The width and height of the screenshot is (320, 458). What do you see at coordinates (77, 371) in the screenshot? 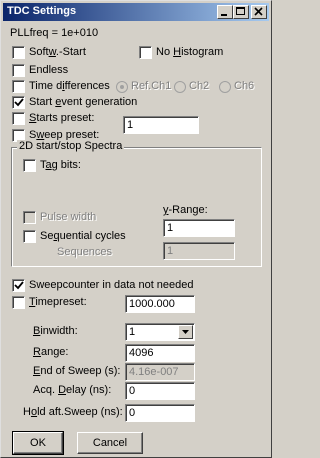
I see `end-of-sweep-label: End of Sweep (s):` at bounding box center [77, 371].